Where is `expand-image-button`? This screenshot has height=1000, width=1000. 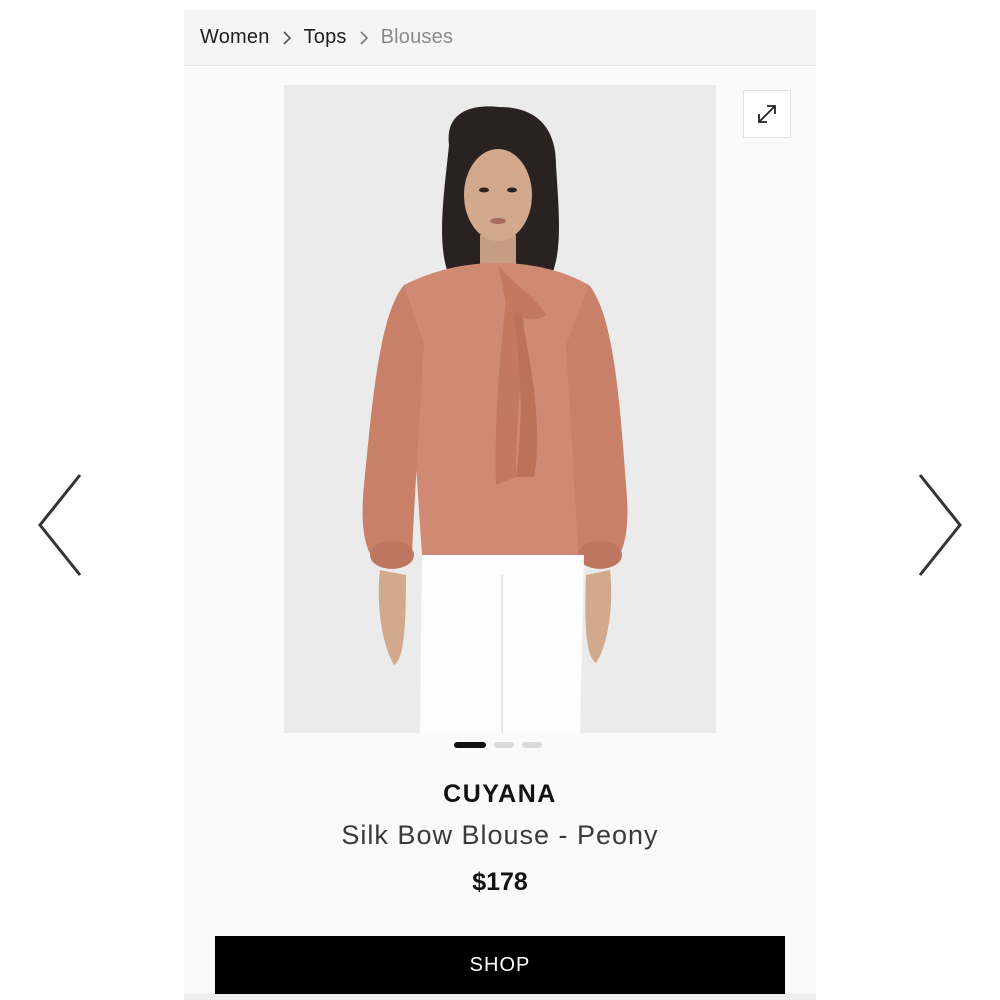 expand-image-button is located at coordinates (767, 114).